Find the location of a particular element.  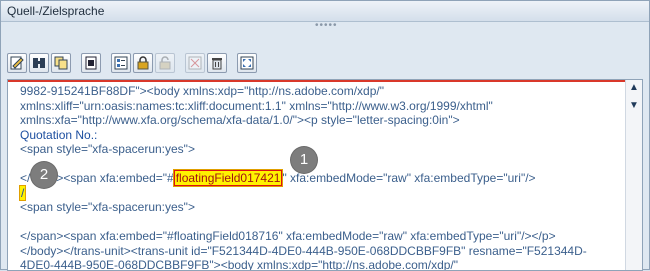

list-button is located at coordinates (121, 63).